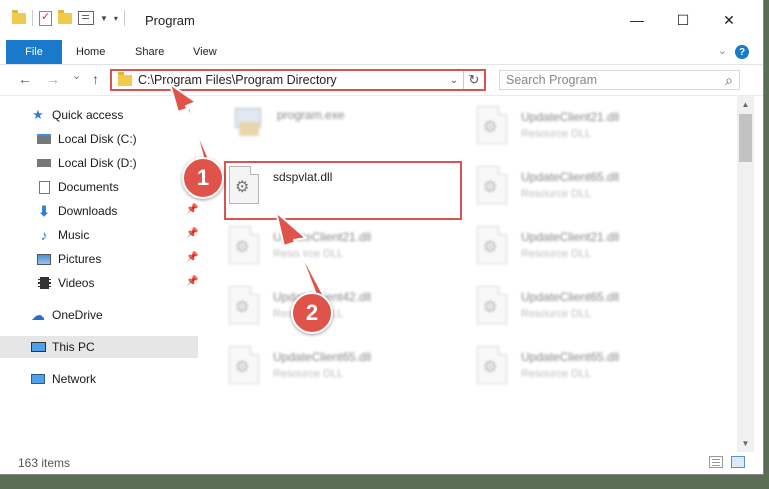 The height and width of the screenshot is (489, 769). What do you see at coordinates (745, 104) in the screenshot?
I see `scroll-up-icon: ▲` at bounding box center [745, 104].